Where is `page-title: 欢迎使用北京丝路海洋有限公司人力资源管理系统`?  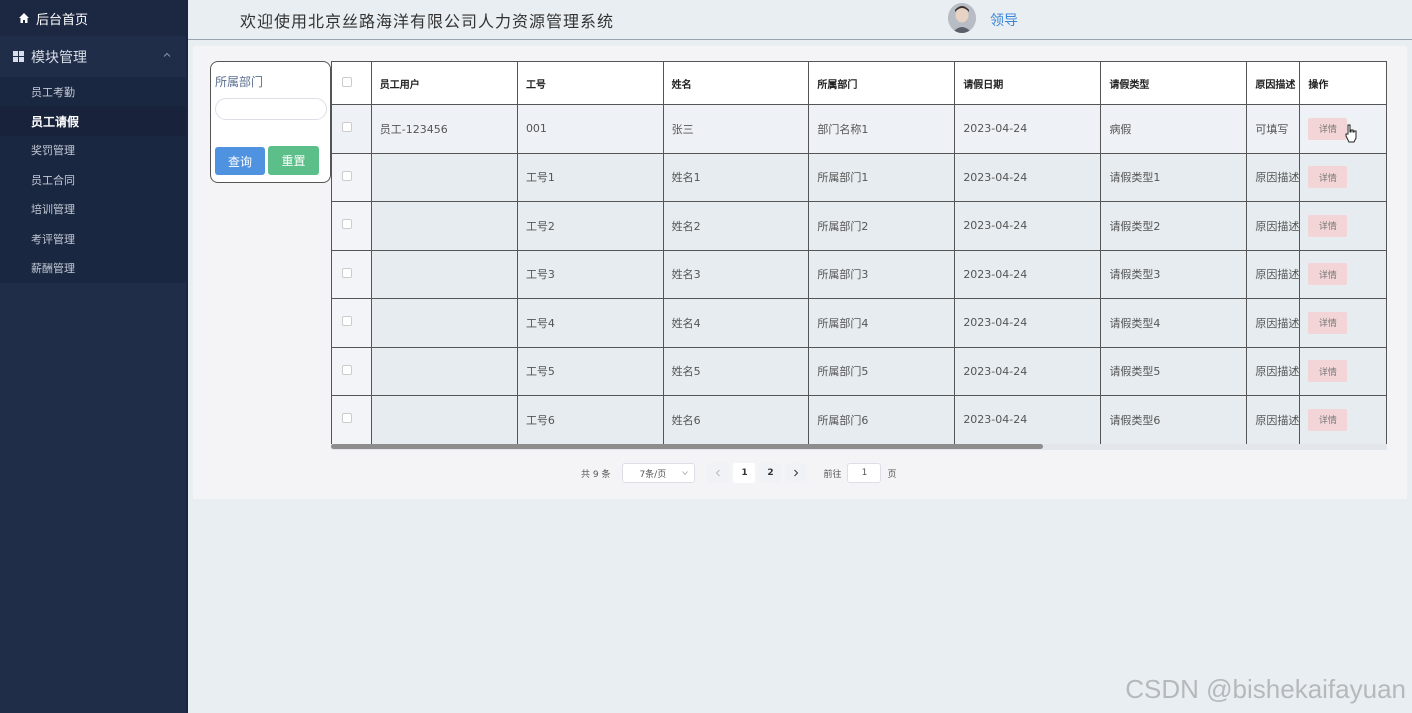 page-title: 欢迎使用北京丝路海洋有限公司人力资源管理系统 is located at coordinates (427, 21).